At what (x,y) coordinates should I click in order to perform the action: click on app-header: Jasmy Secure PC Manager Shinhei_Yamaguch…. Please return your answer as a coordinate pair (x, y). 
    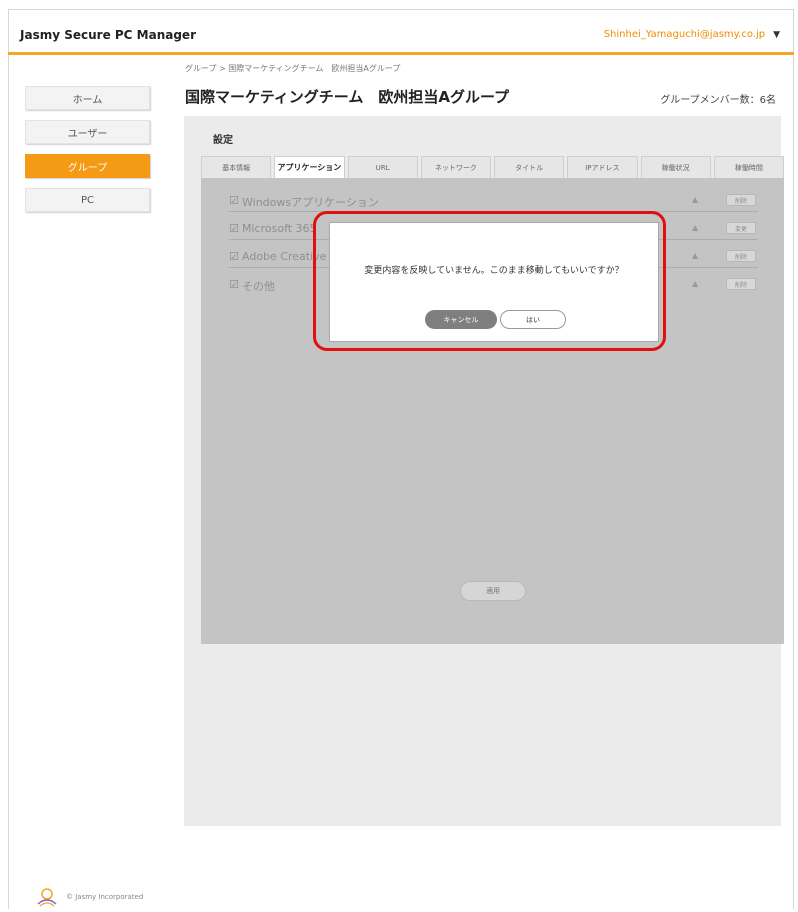
    Looking at the image, I should click on (401, 32).